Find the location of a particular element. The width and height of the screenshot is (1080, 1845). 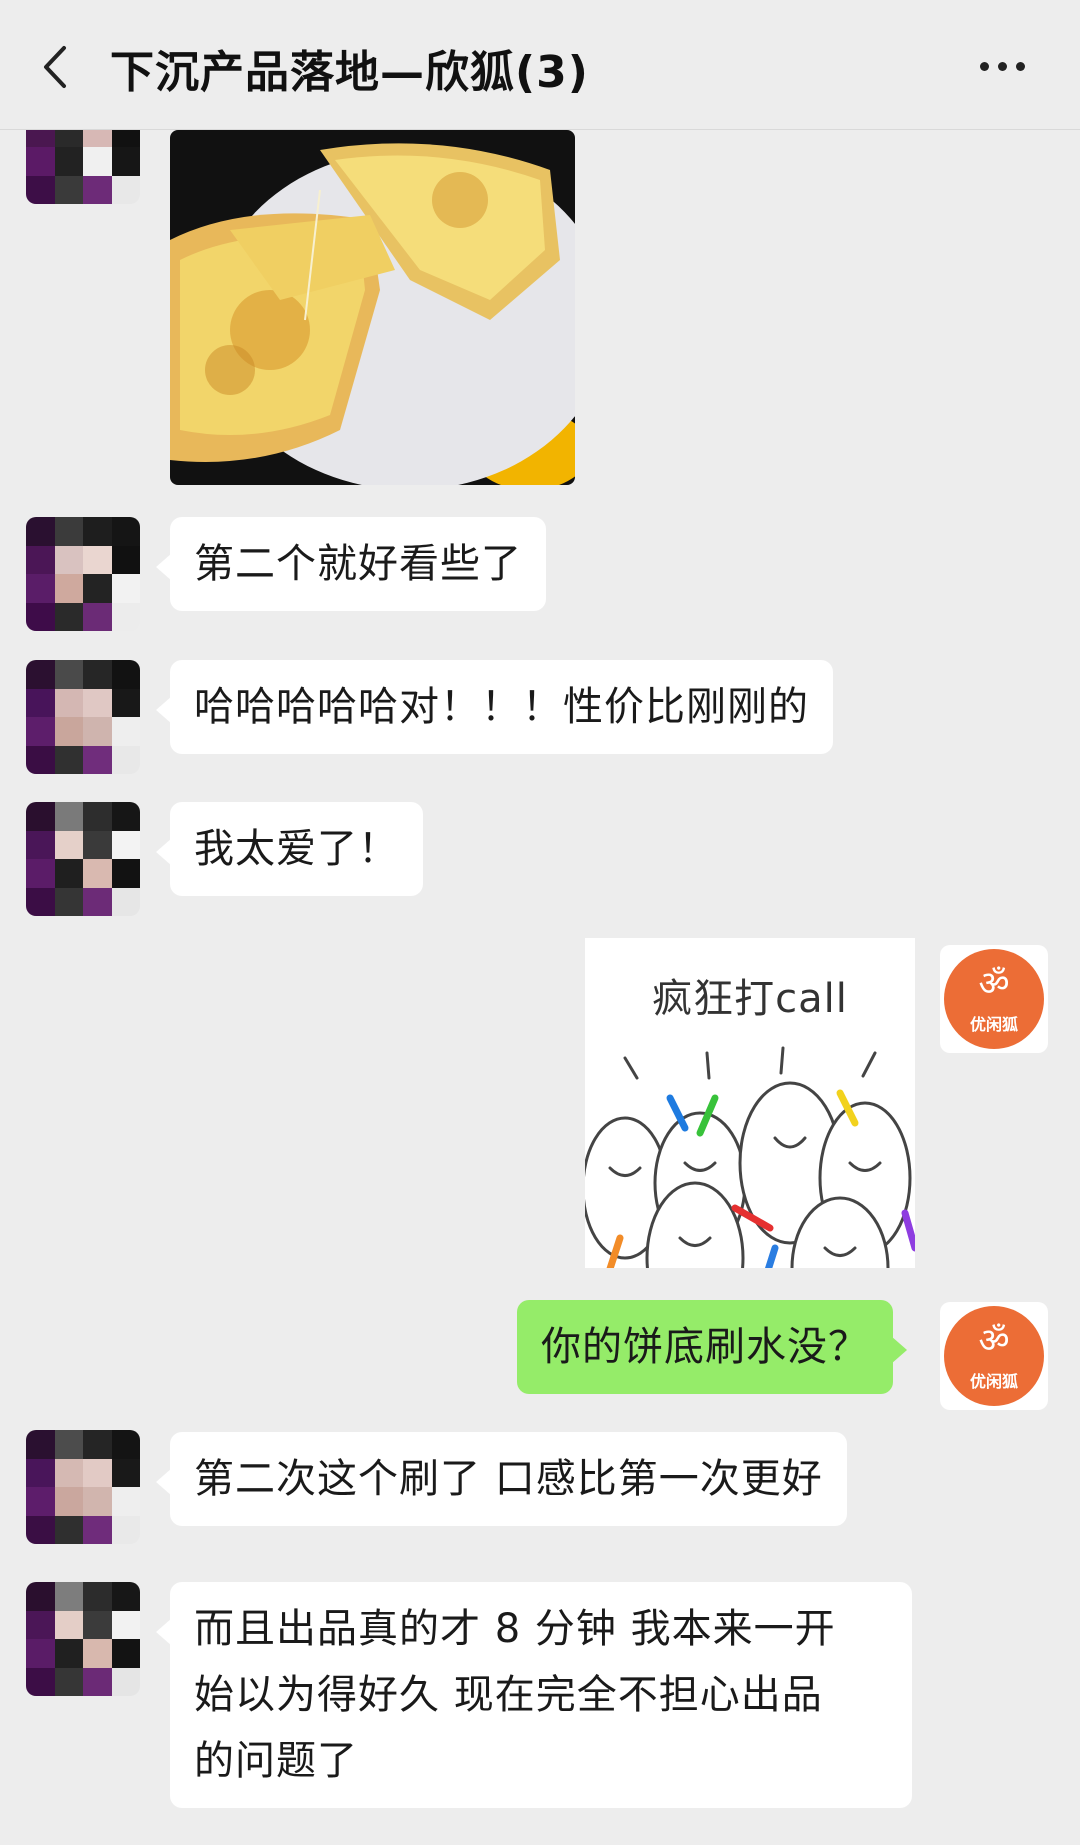

message-bubble: 第二个就好看些了 is located at coordinates (351, 564).